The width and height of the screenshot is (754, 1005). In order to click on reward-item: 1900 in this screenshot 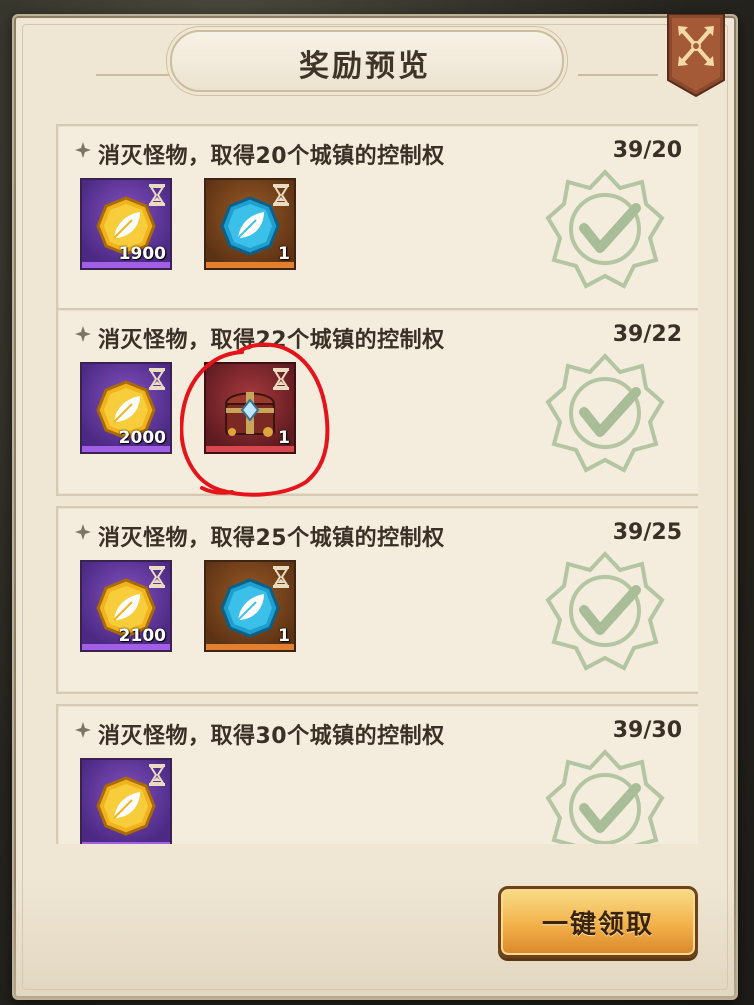, I will do `click(126, 224)`.